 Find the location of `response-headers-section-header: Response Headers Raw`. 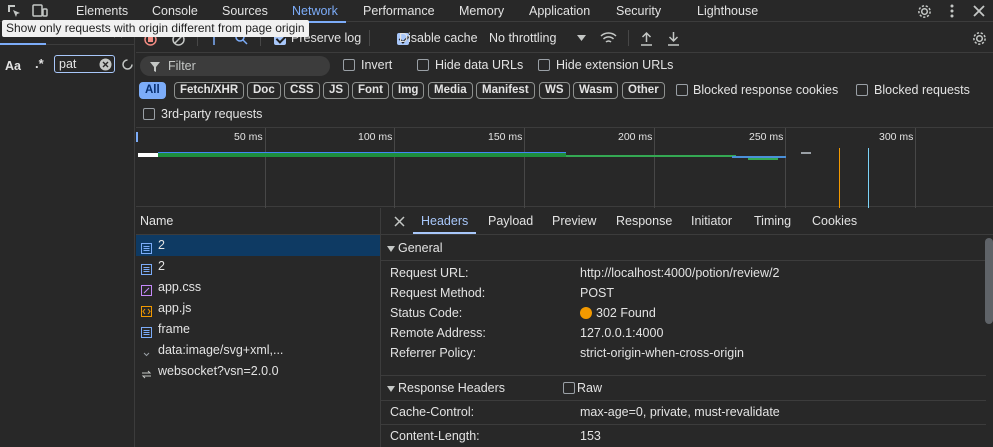

response-headers-section-header: Response Headers Raw is located at coordinates (683, 387).